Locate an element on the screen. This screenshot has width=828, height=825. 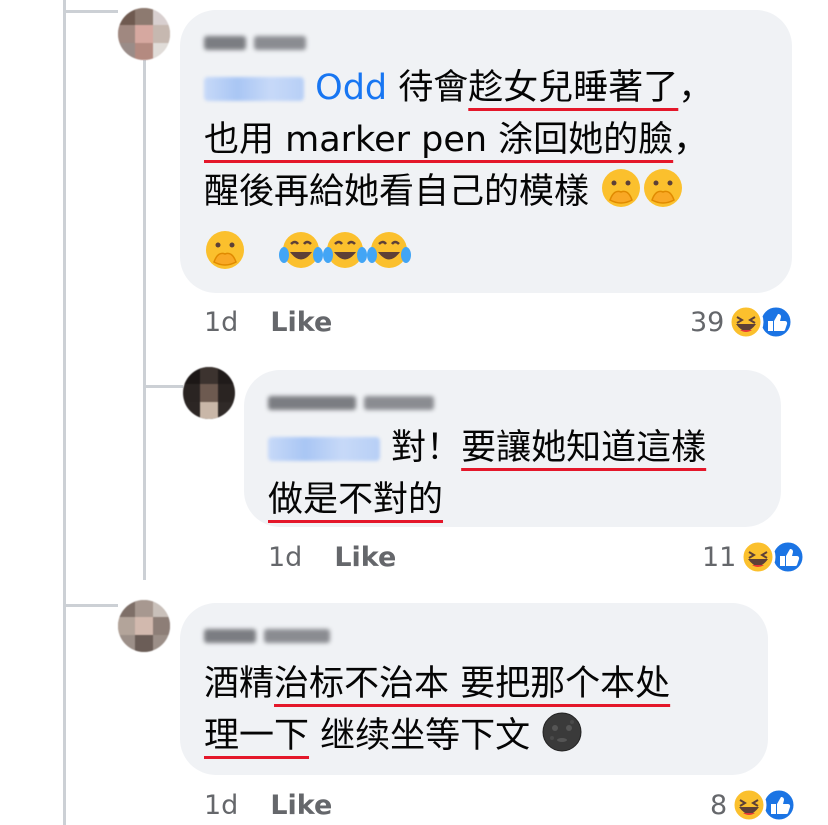
reaction-summary: 11 is located at coordinates (755, 557).